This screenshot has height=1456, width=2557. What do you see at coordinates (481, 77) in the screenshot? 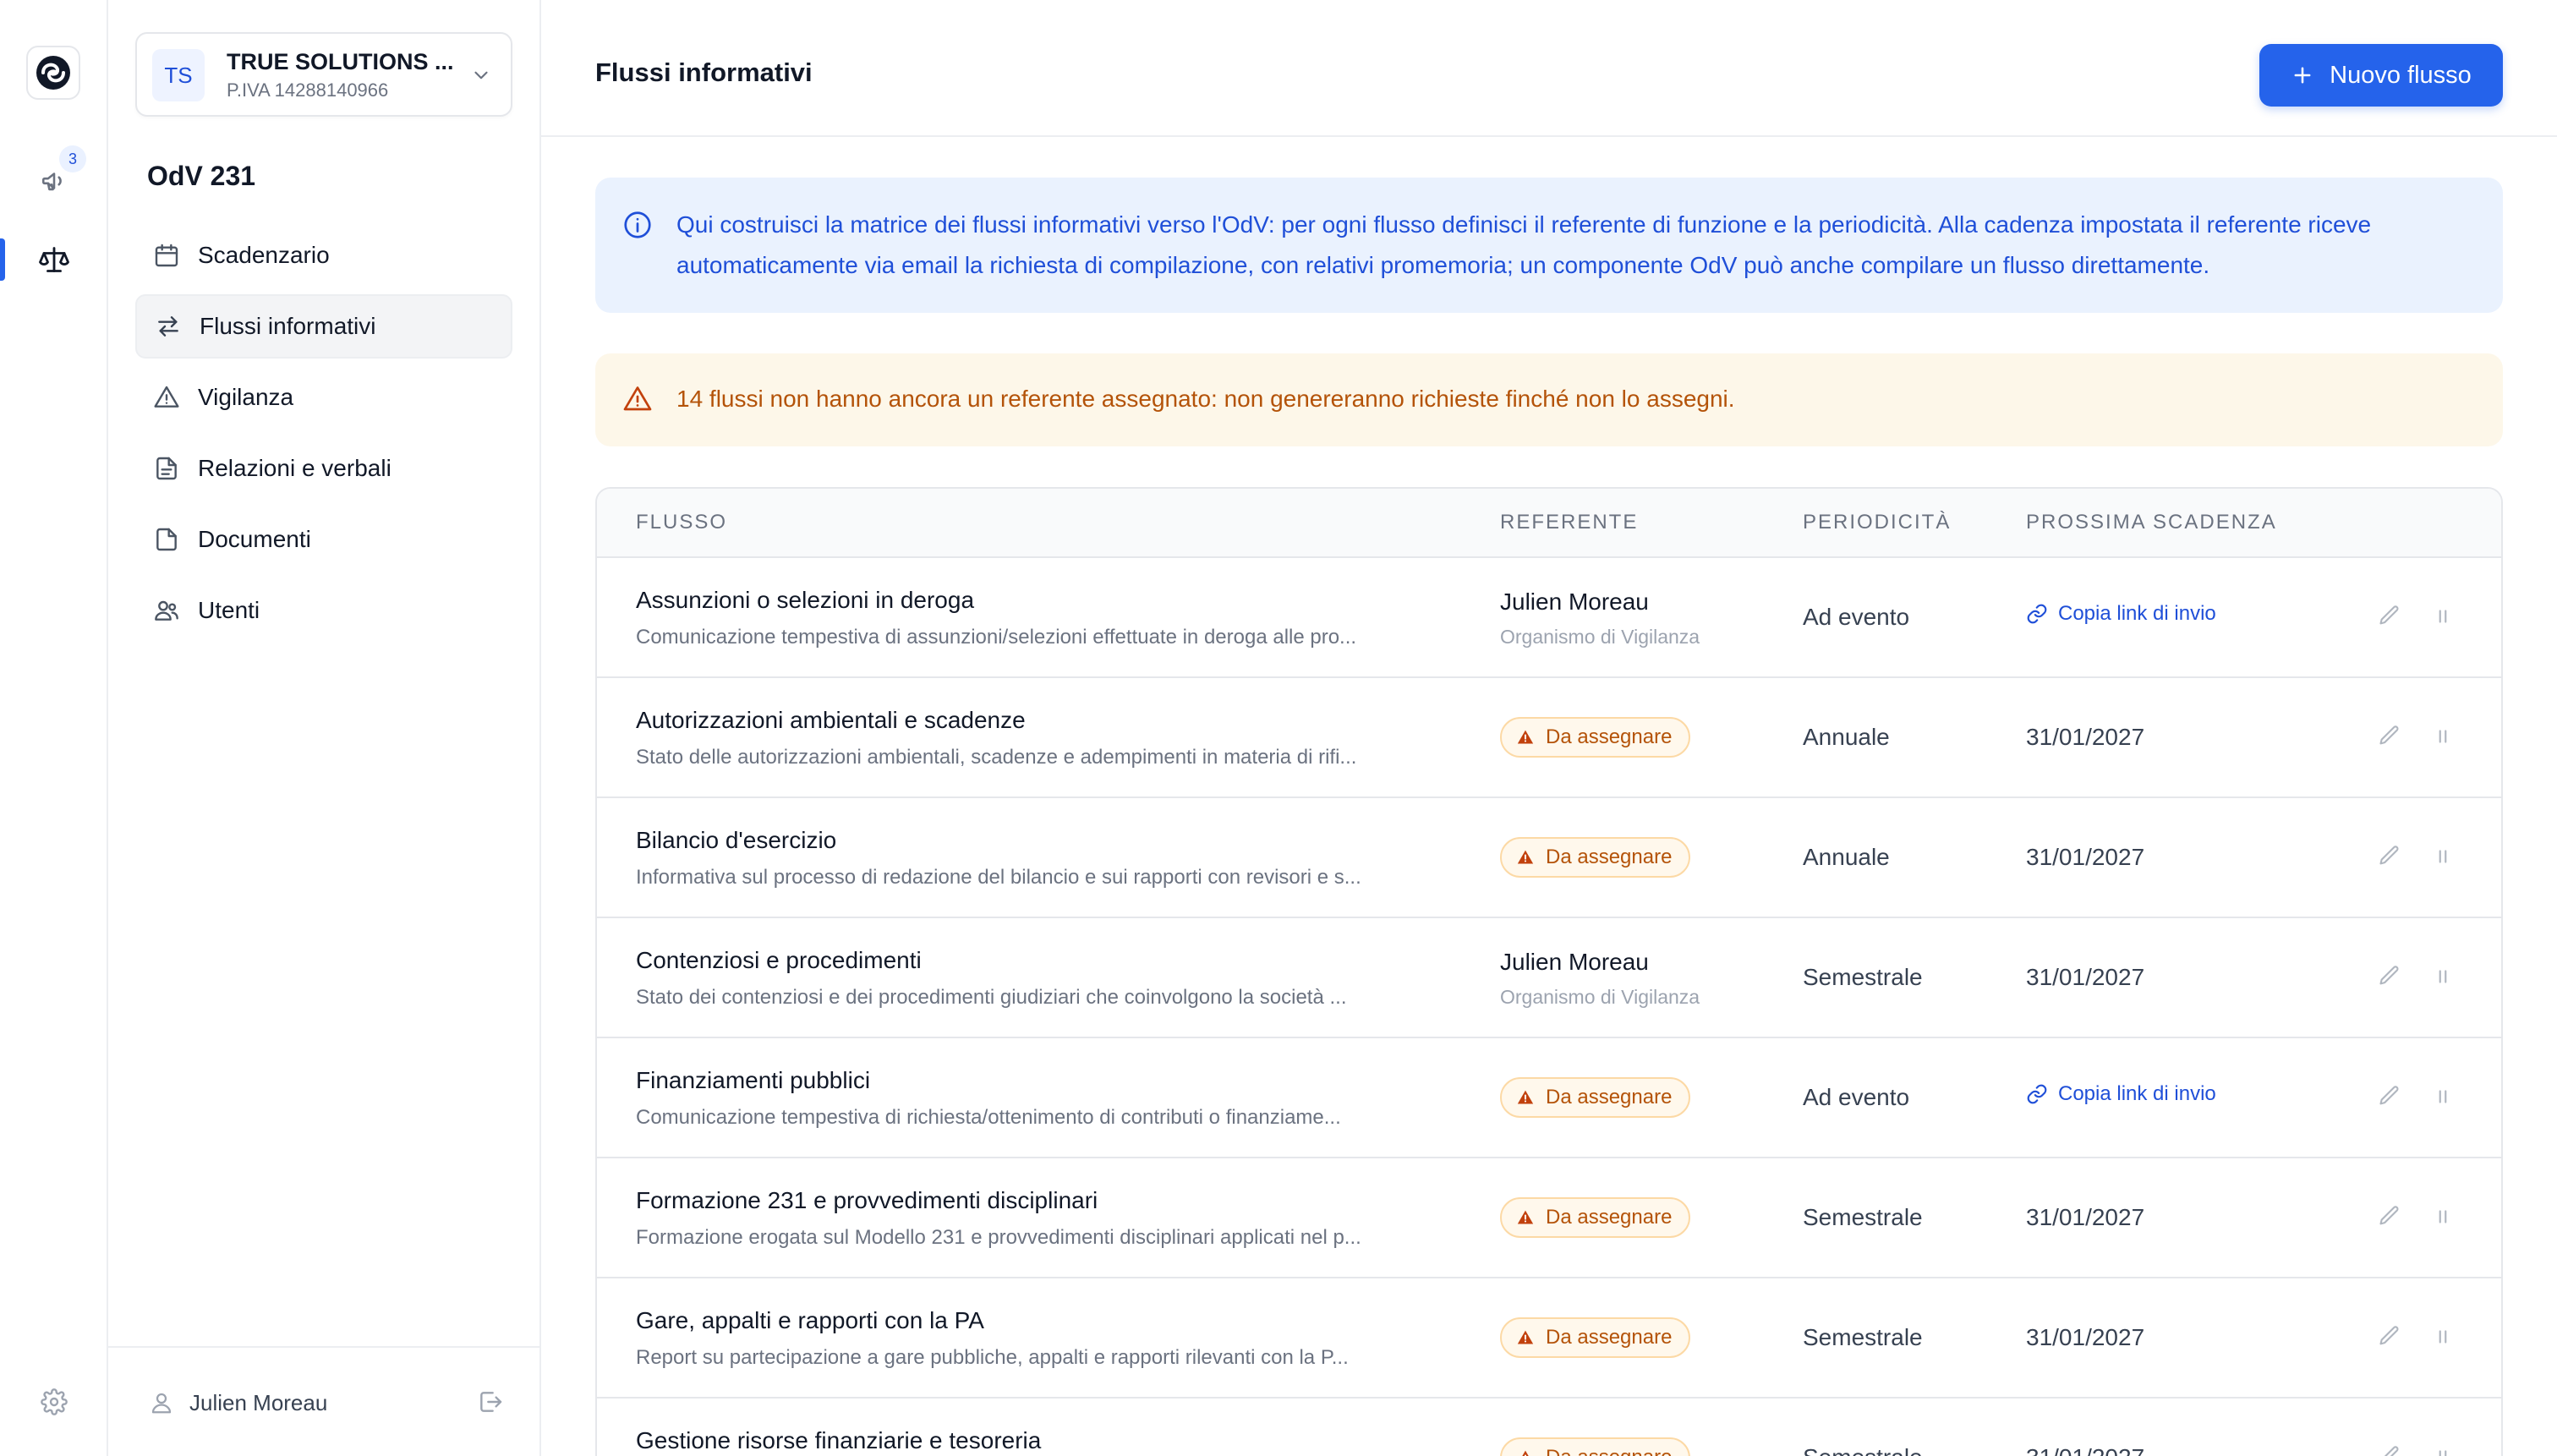
I see `chevron-down-icon` at bounding box center [481, 77].